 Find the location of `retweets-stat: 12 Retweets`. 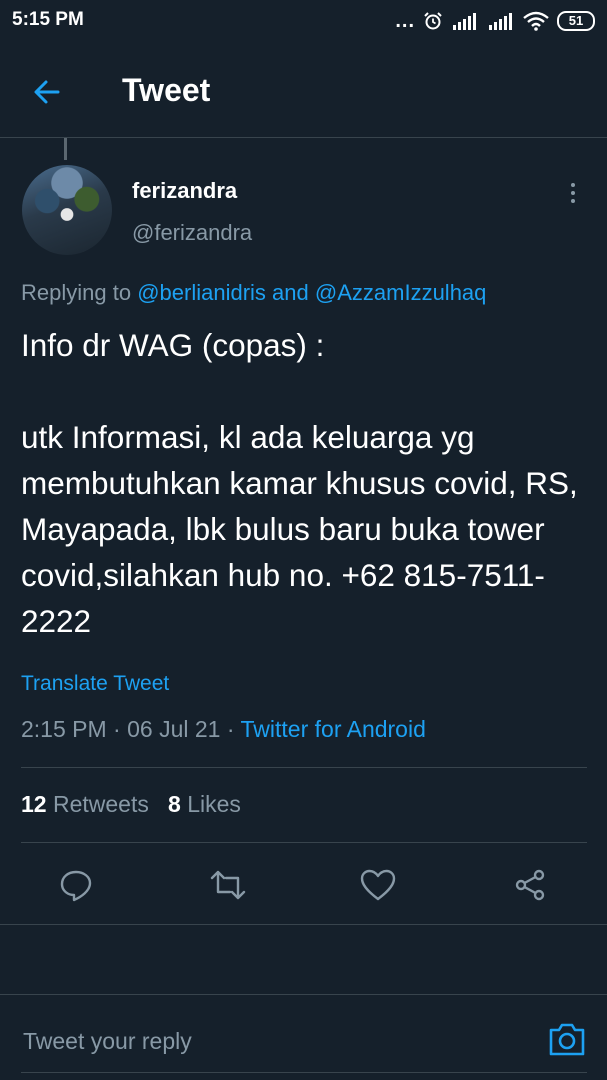

retweets-stat: 12 Retweets is located at coordinates (85, 804).